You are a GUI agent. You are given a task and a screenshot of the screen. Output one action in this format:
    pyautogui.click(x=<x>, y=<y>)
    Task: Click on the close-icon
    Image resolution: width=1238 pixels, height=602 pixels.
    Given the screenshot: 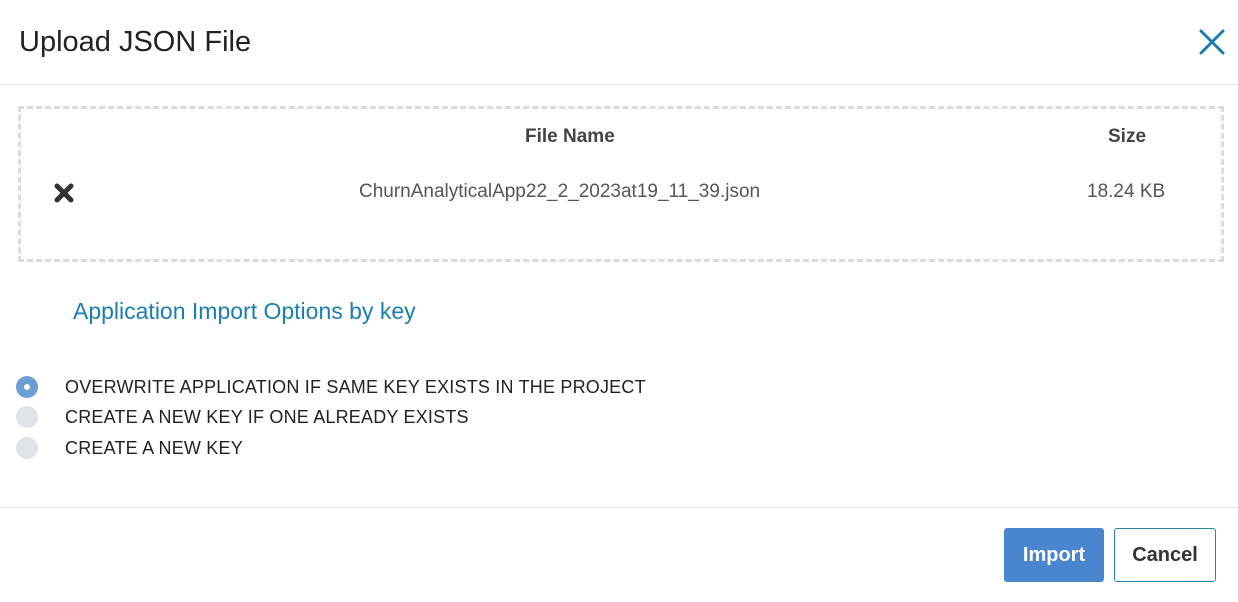 What is the action you would take?
    pyautogui.click(x=1212, y=42)
    